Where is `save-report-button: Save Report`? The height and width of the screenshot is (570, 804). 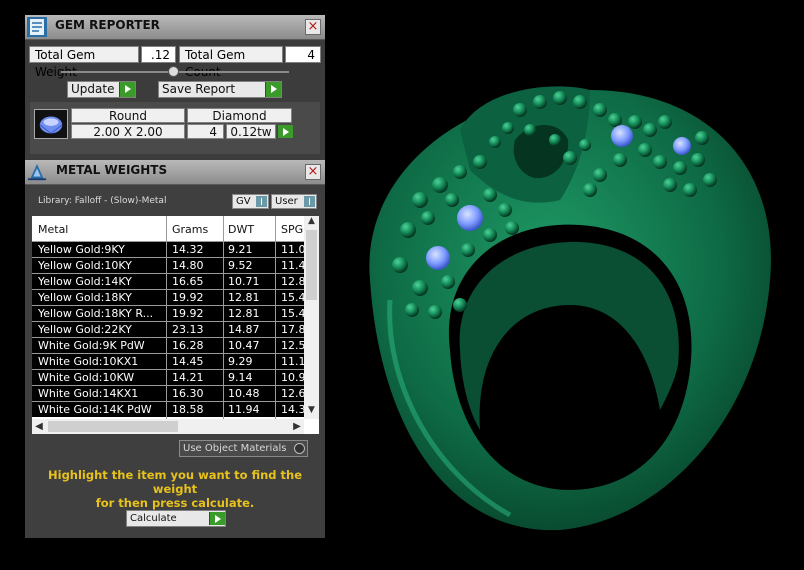 save-report-button: Save Report is located at coordinates (220, 89).